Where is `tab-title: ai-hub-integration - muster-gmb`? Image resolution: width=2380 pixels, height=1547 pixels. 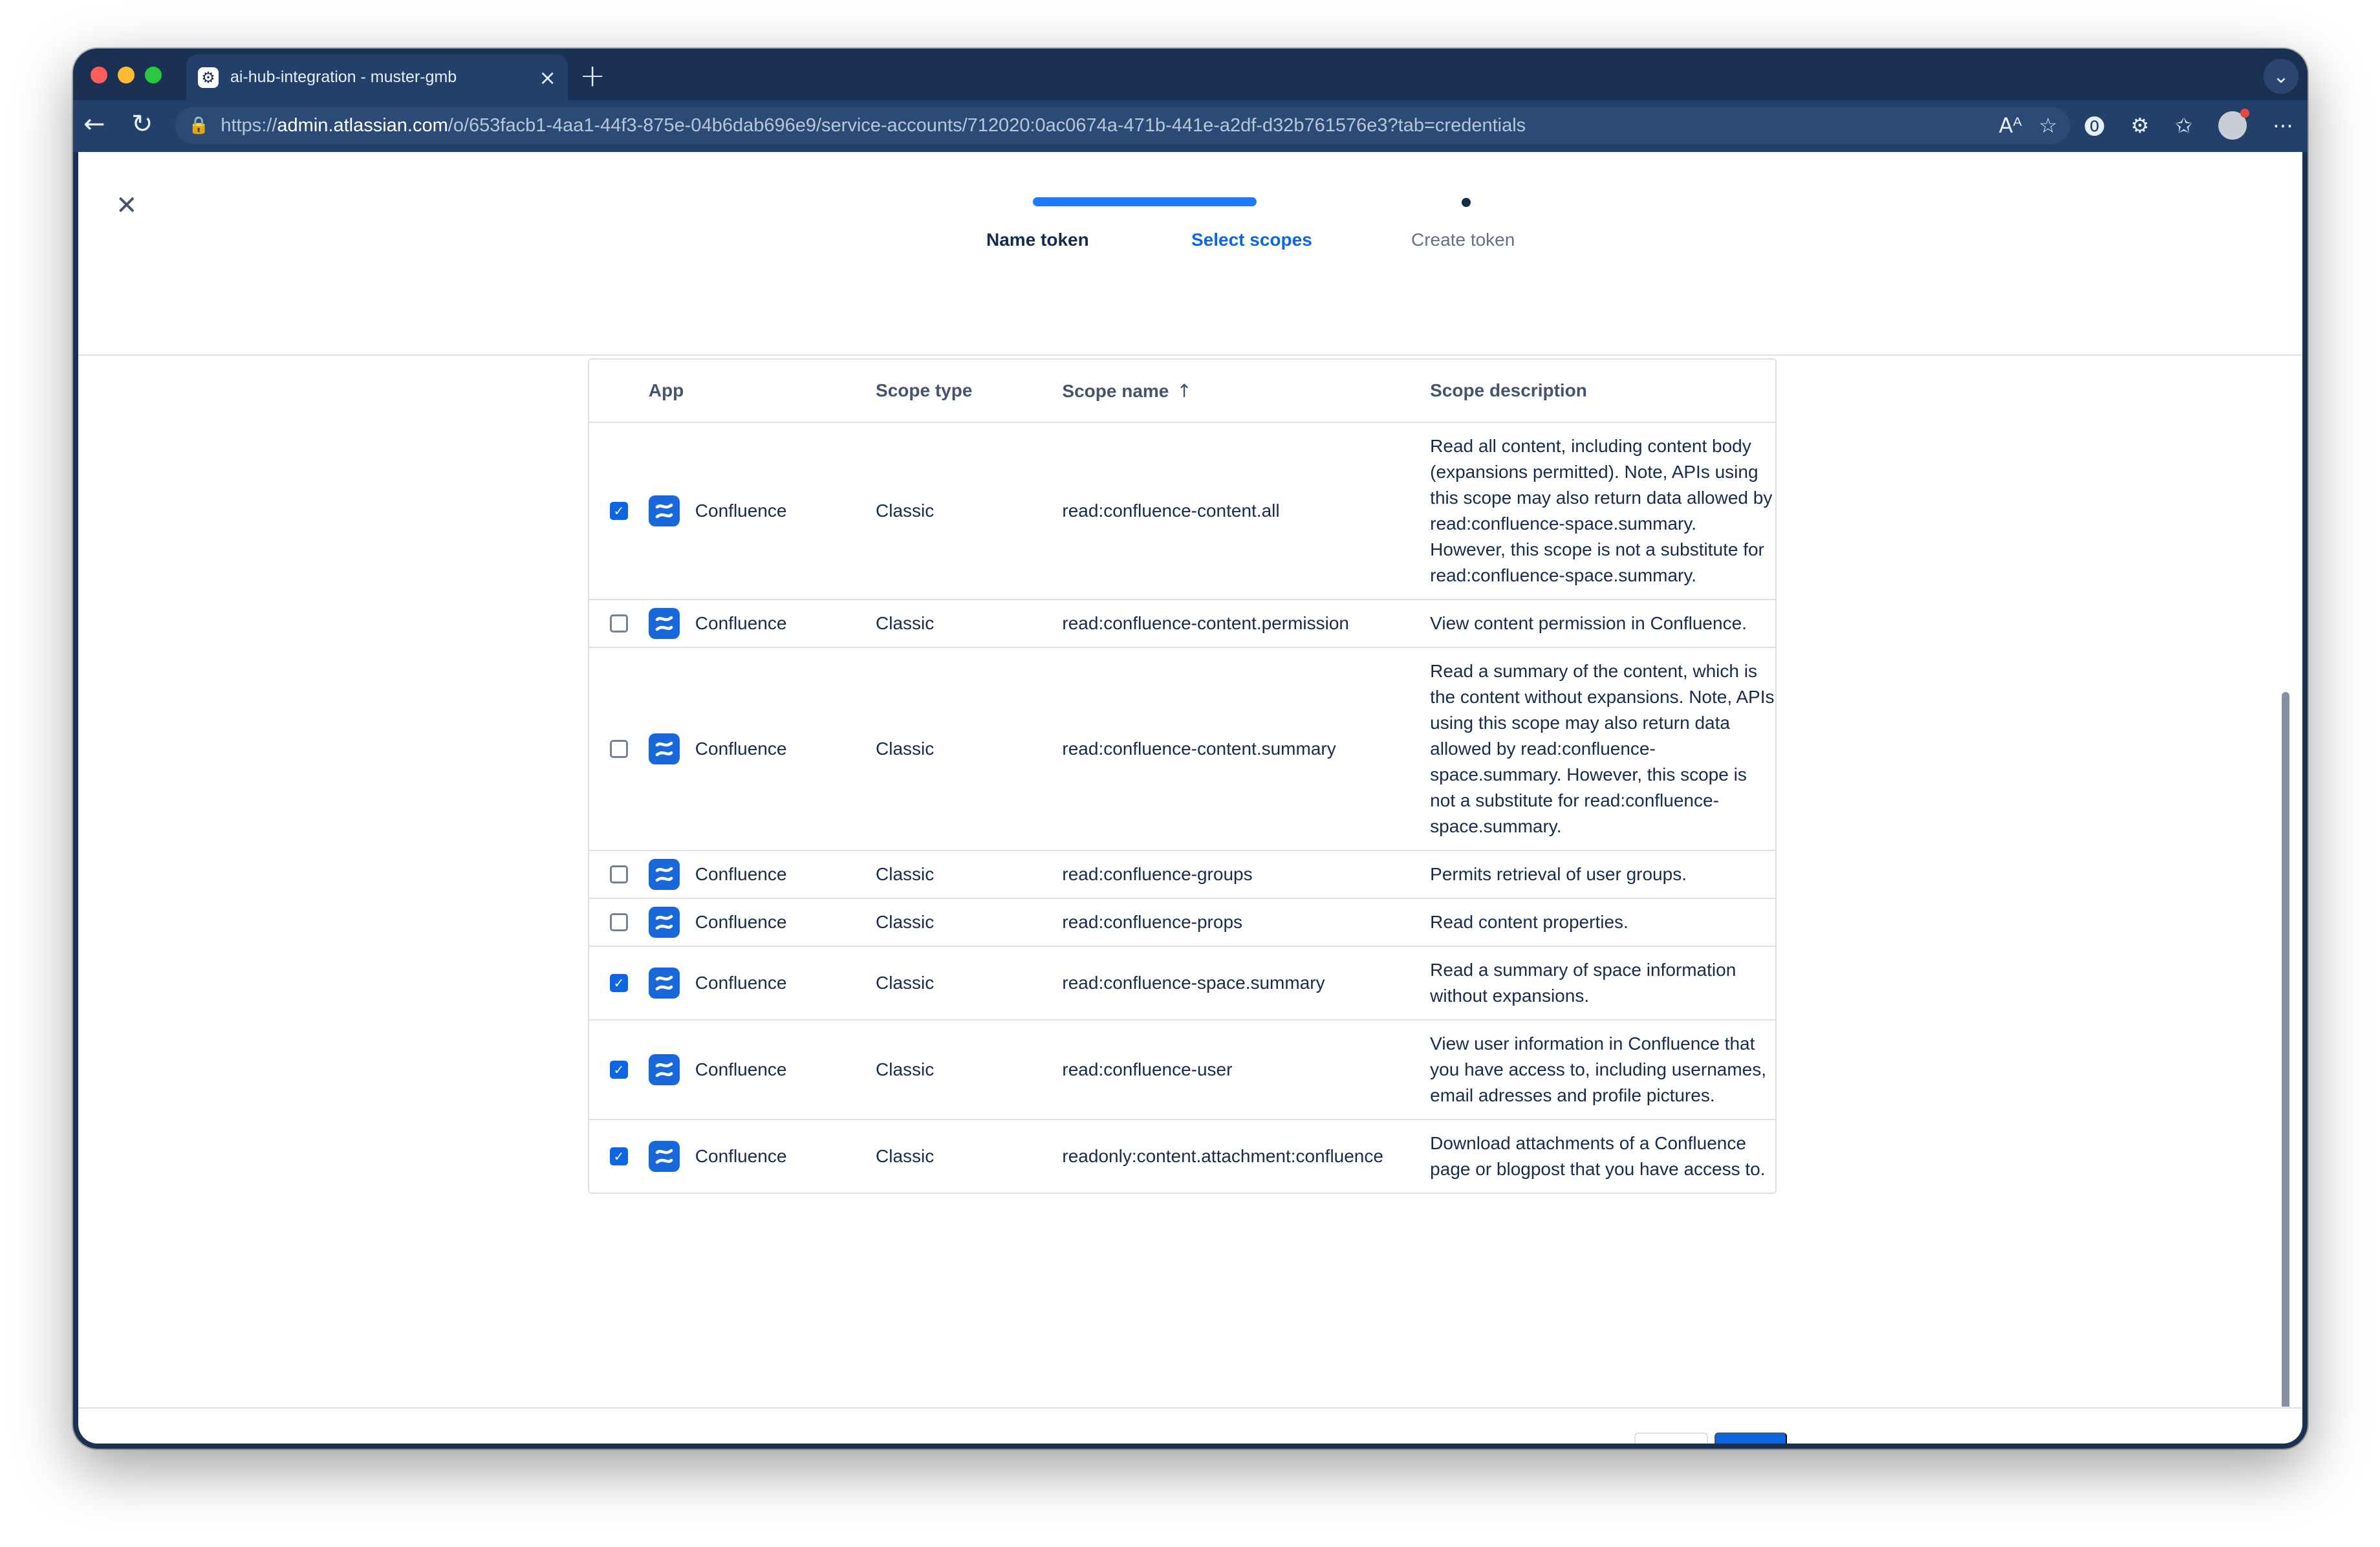 tab-title: ai-hub-integration - muster-gmb is located at coordinates (343, 77).